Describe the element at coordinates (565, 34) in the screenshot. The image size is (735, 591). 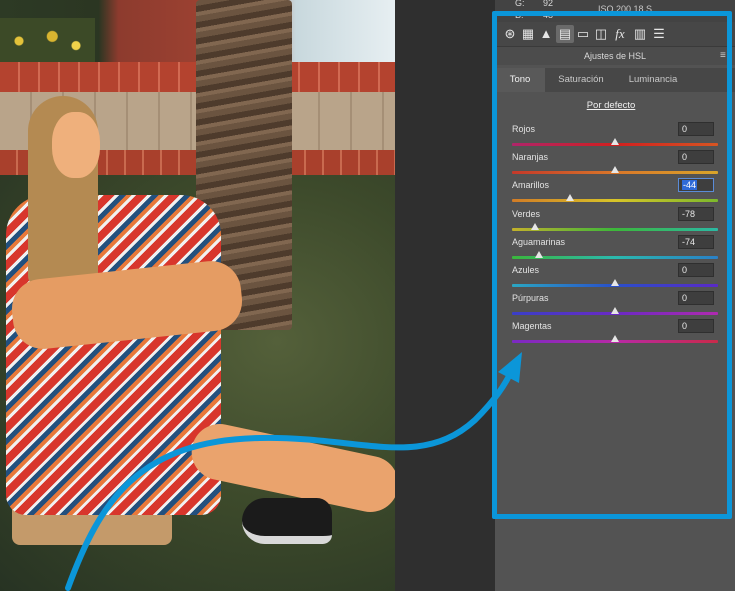
I see `hsl-panel-icon: ▤` at that location.